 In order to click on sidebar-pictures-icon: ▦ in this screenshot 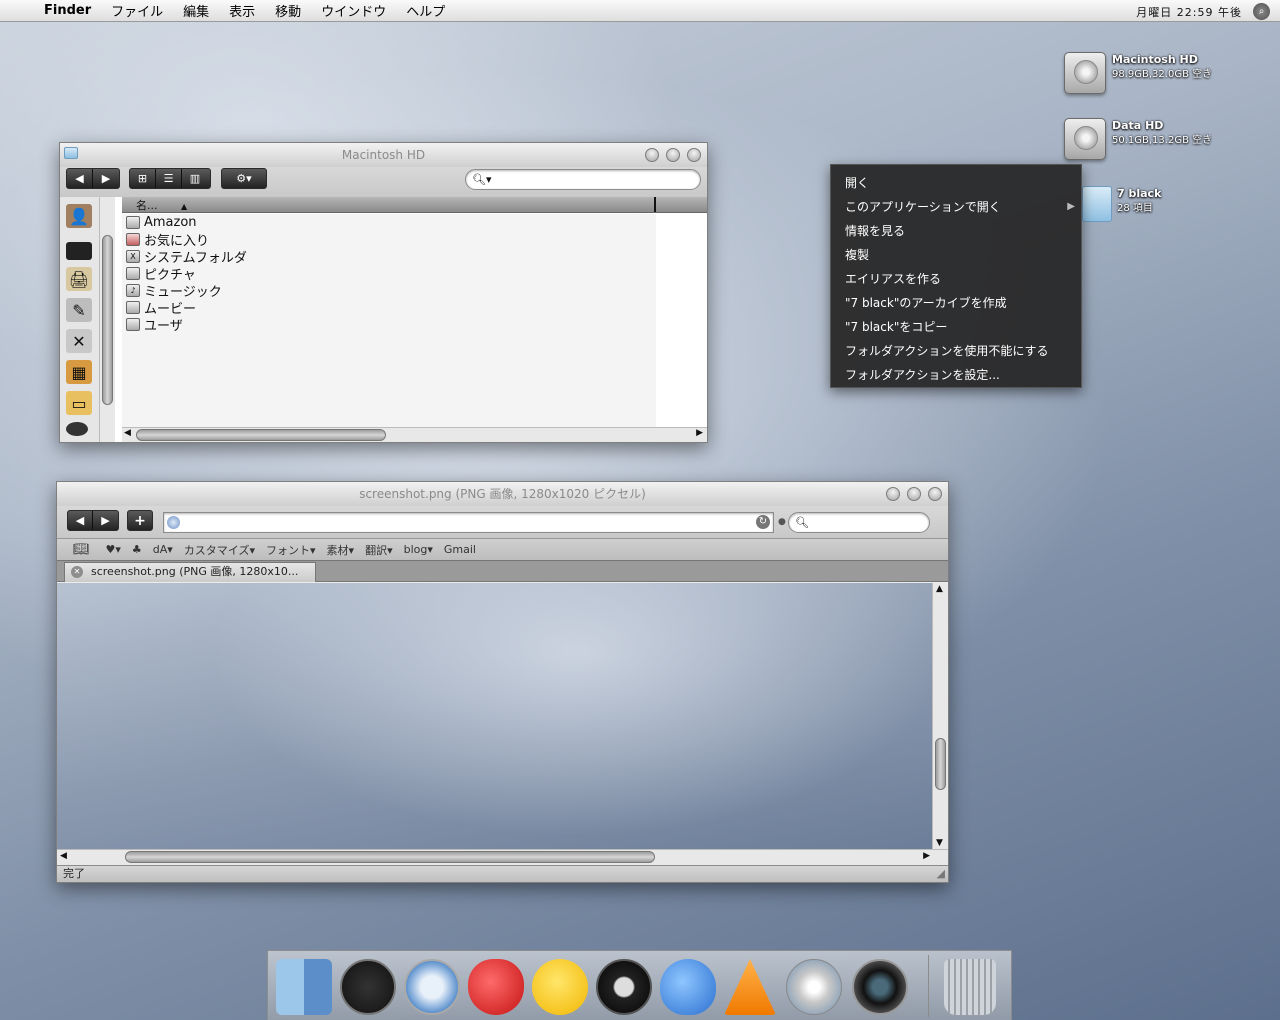, I will do `click(79, 372)`.